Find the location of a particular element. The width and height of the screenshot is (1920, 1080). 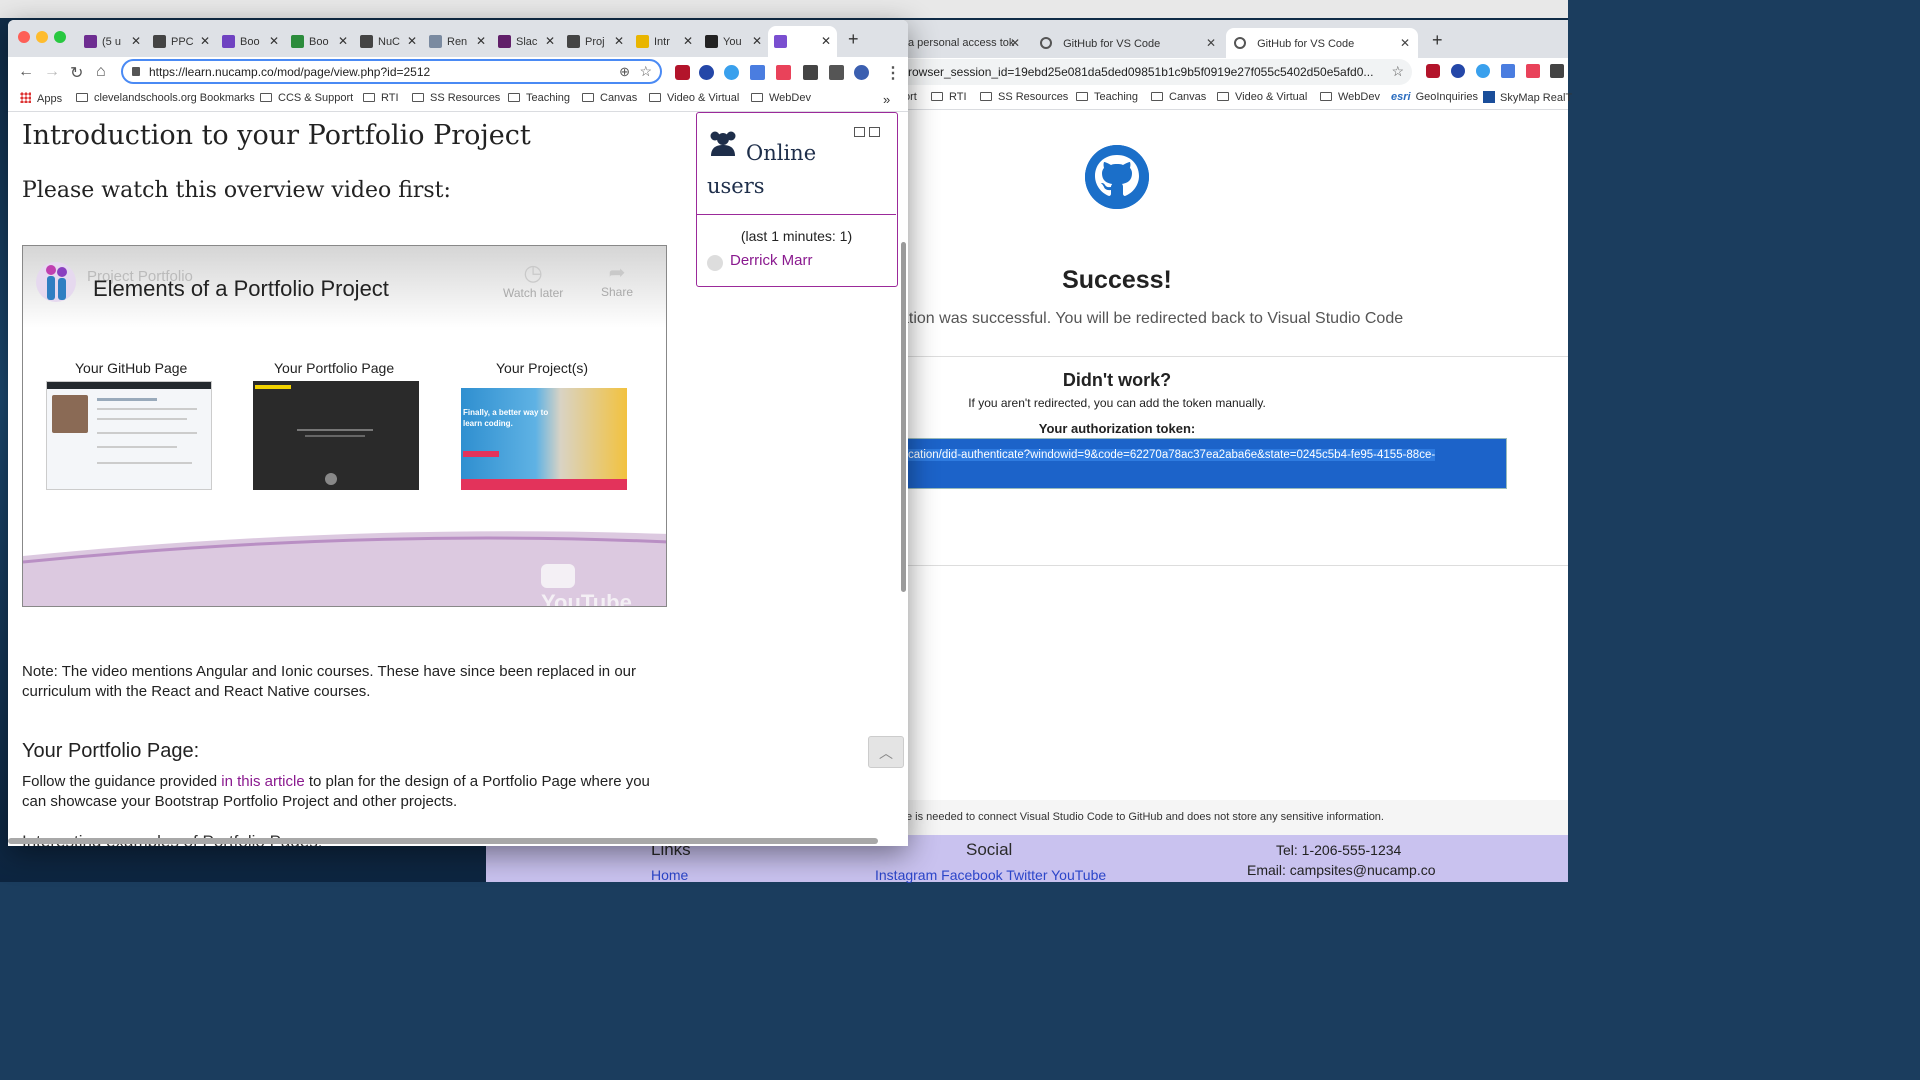

tab-github-vscode: GitHub for VS Code ✕ is located at coordinates (1128, 43).